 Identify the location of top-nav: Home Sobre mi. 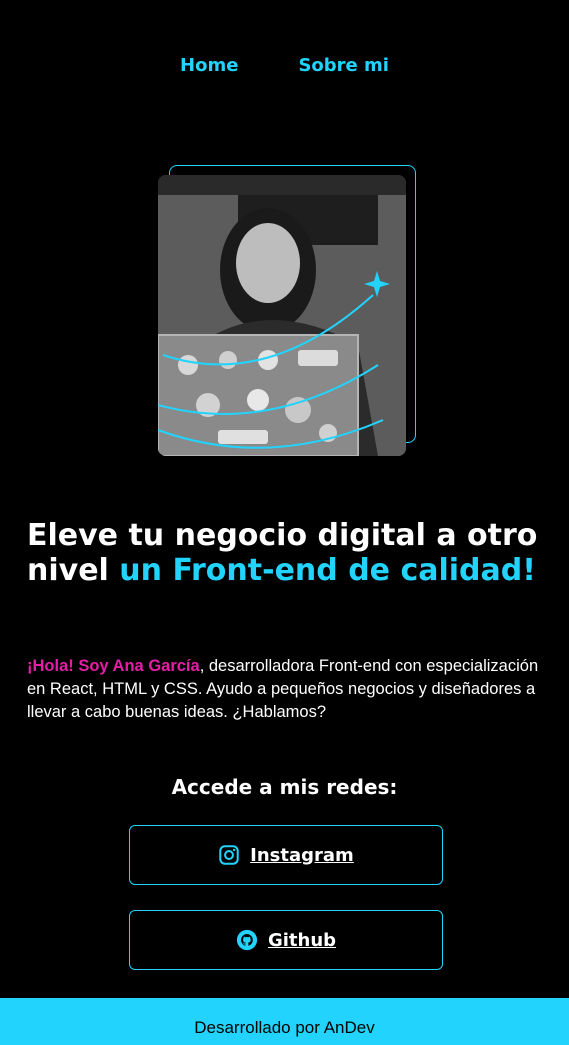
(284, 65).